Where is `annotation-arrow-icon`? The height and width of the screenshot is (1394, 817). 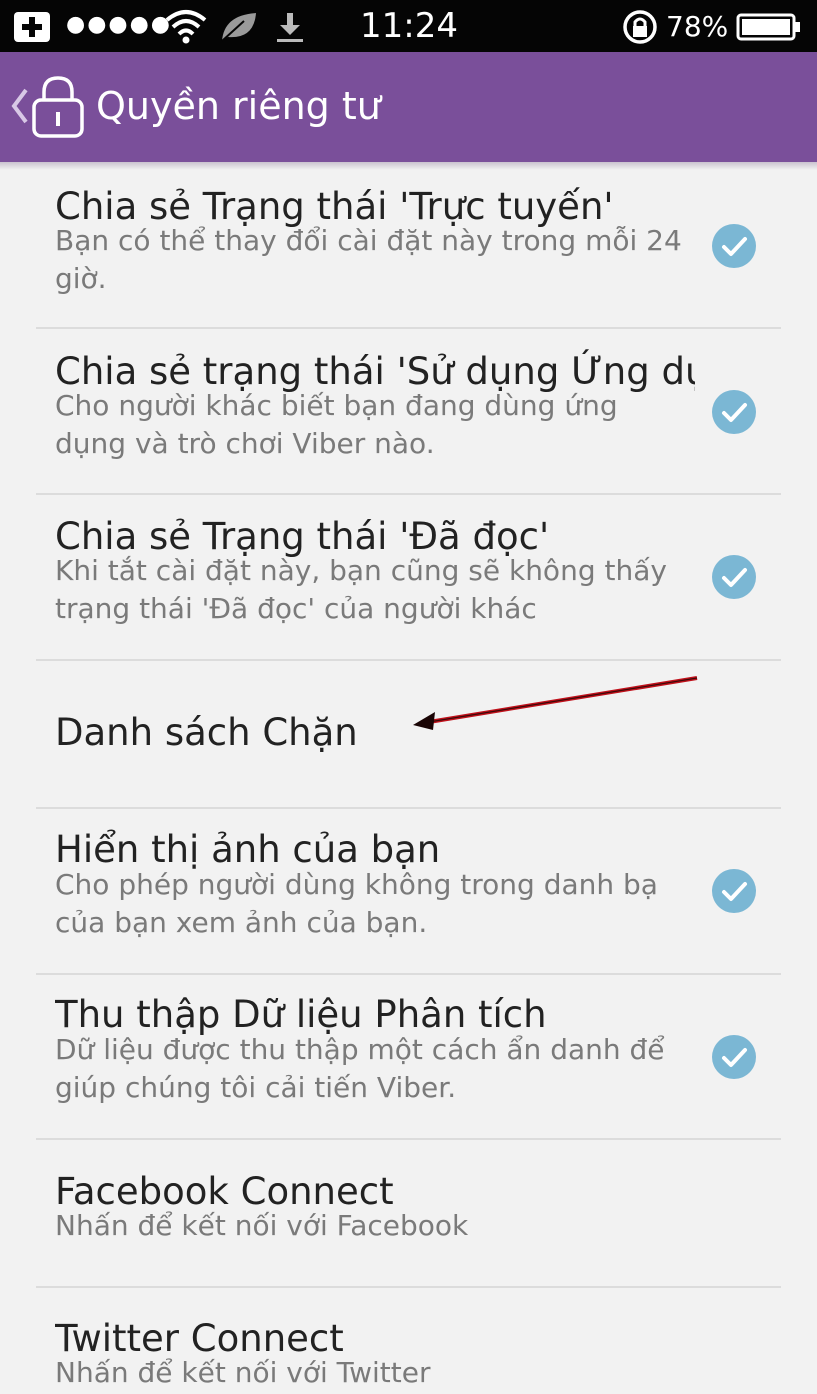 annotation-arrow-icon is located at coordinates (555, 703).